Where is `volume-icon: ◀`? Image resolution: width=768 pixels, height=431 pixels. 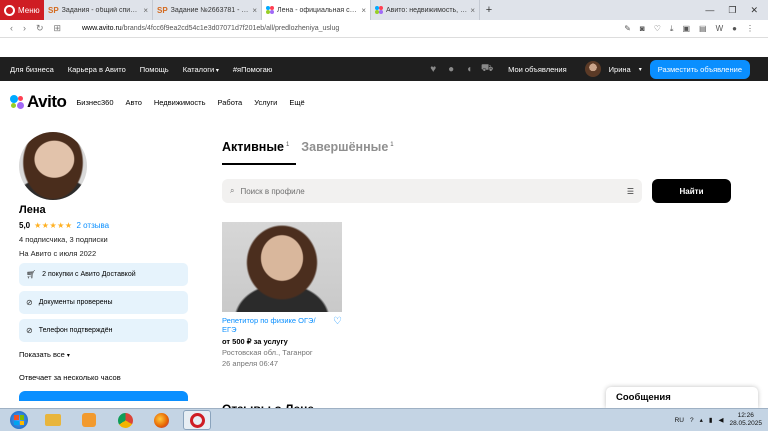 volume-icon: ◀ is located at coordinates (720, 420).